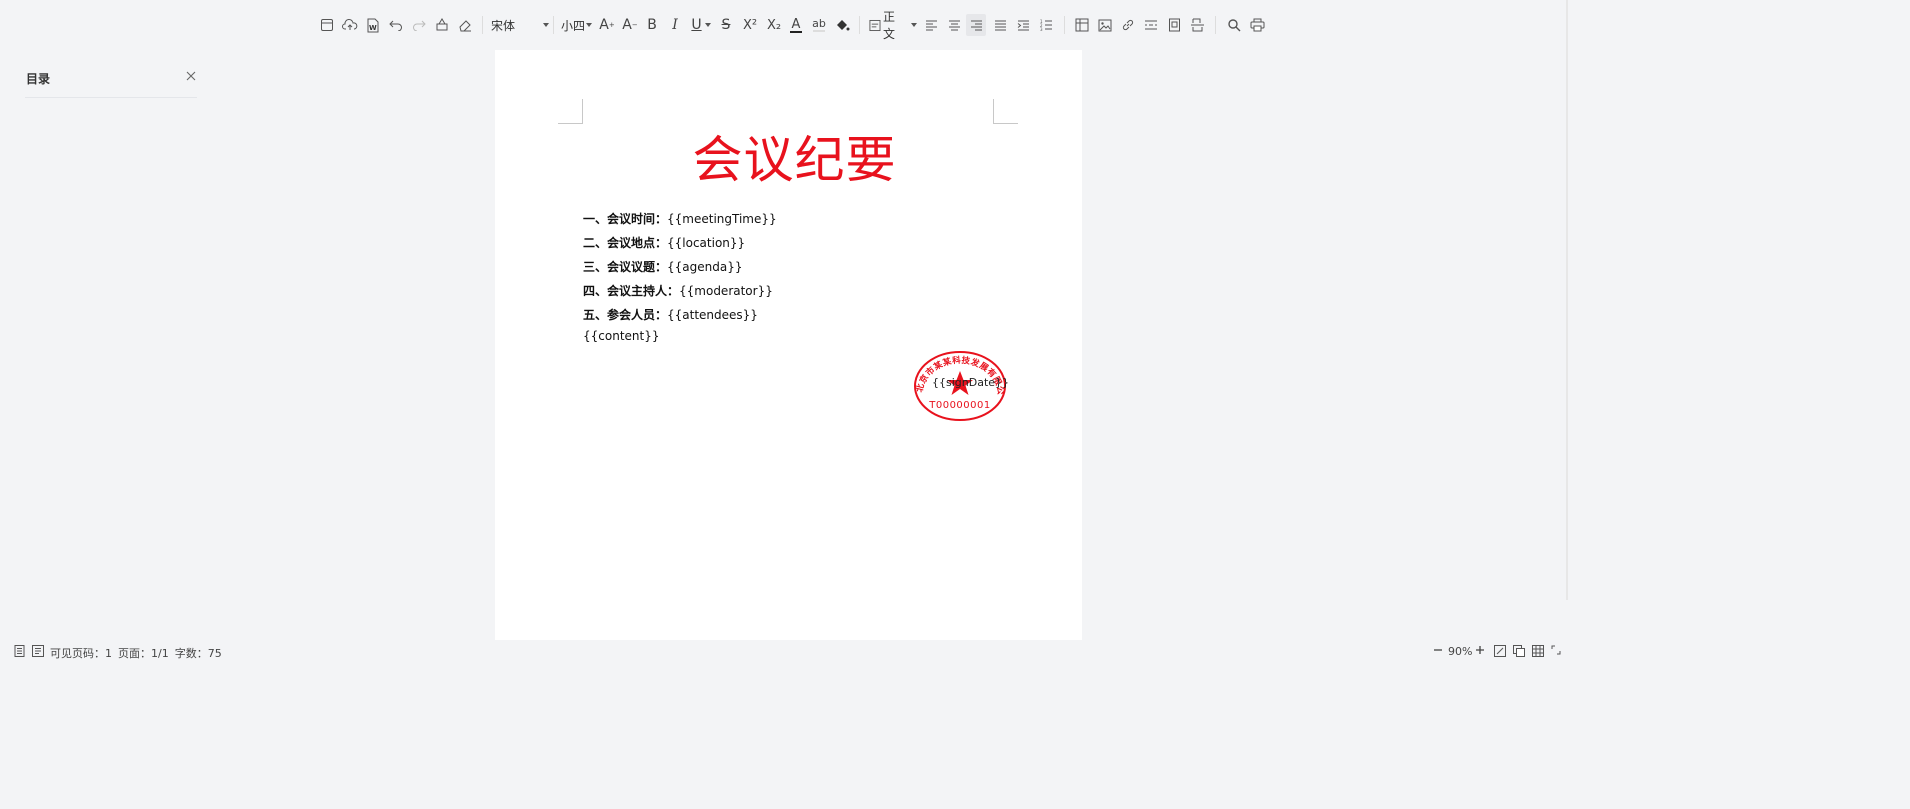  Describe the element at coordinates (1567, 300) in the screenshot. I see `vertical-scrollbar` at that location.